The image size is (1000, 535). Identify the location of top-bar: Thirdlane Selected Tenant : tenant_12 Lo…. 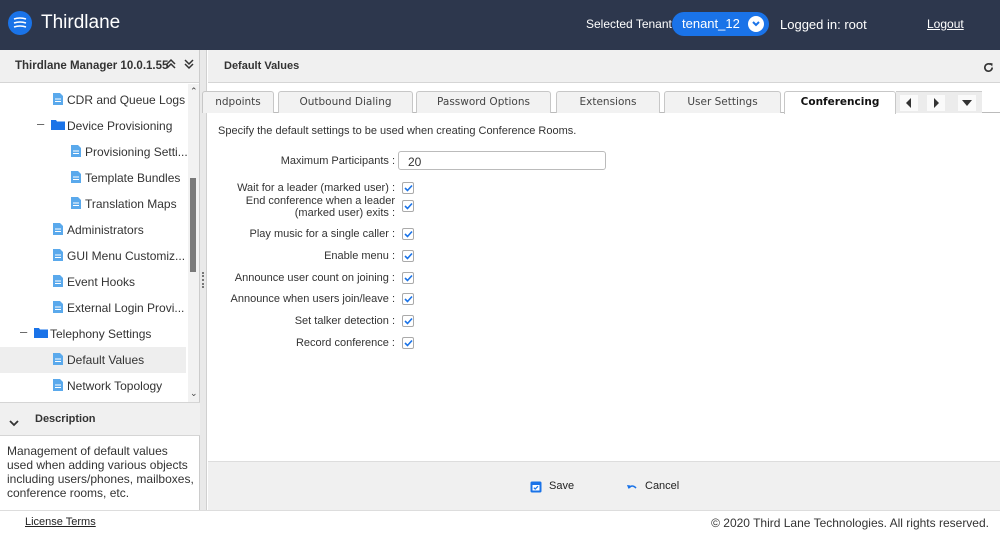
(500, 25).